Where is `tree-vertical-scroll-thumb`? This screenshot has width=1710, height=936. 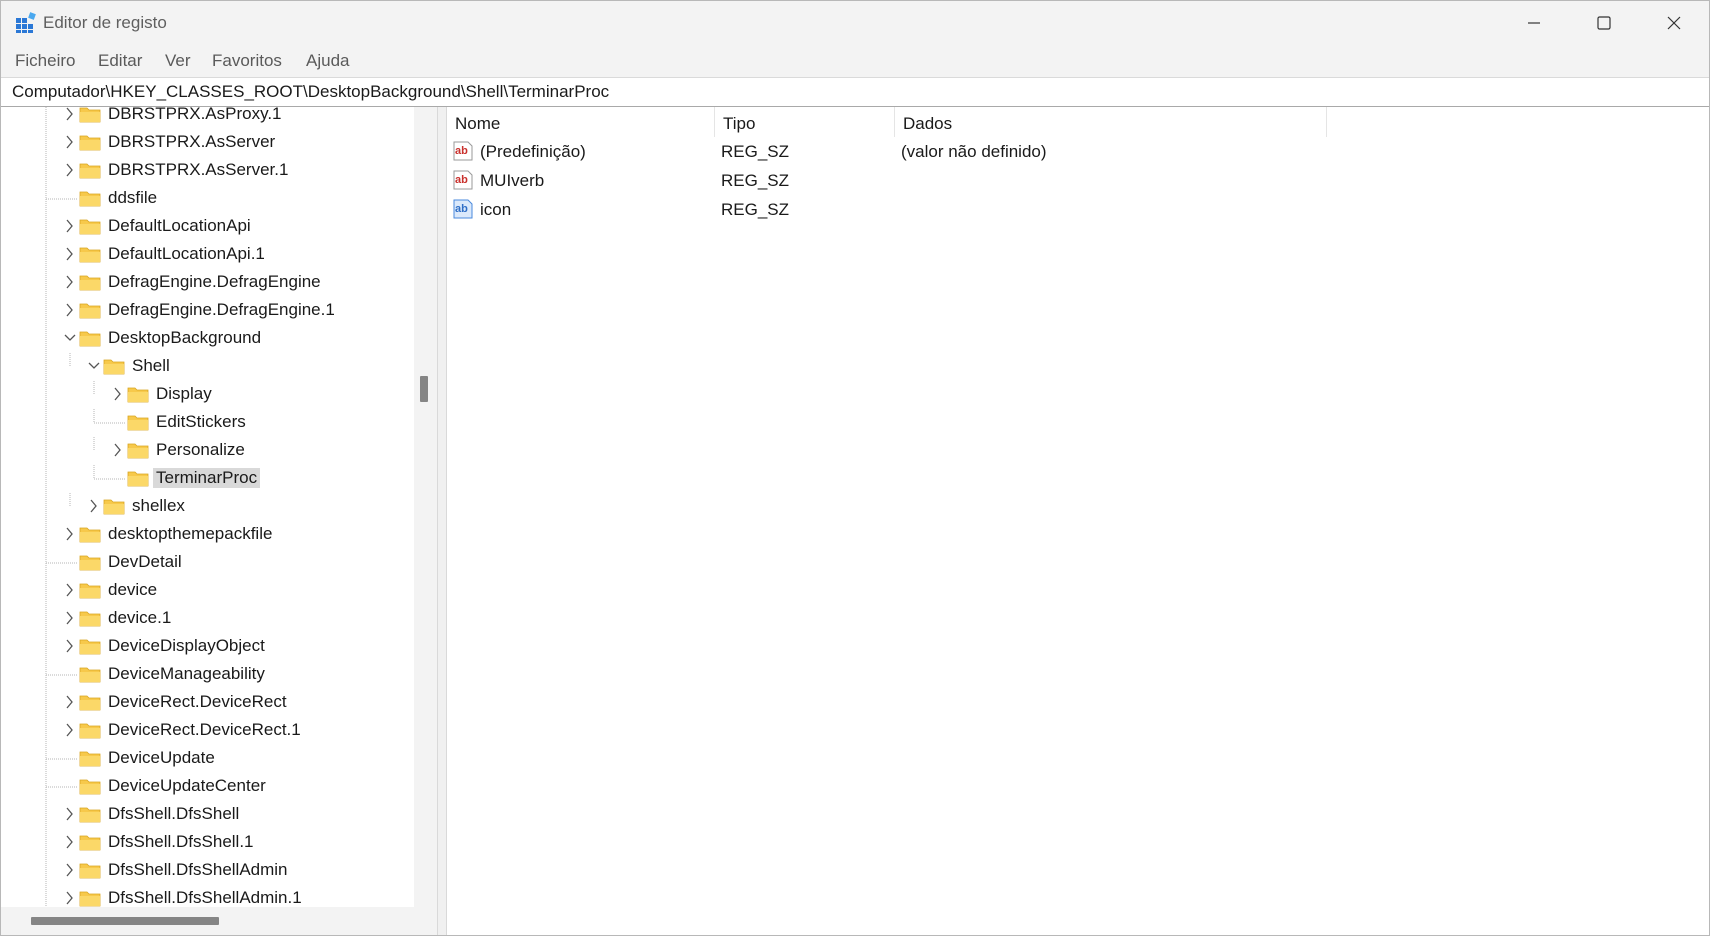 tree-vertical-scroll-thumb is located at coordinates (424, 389).